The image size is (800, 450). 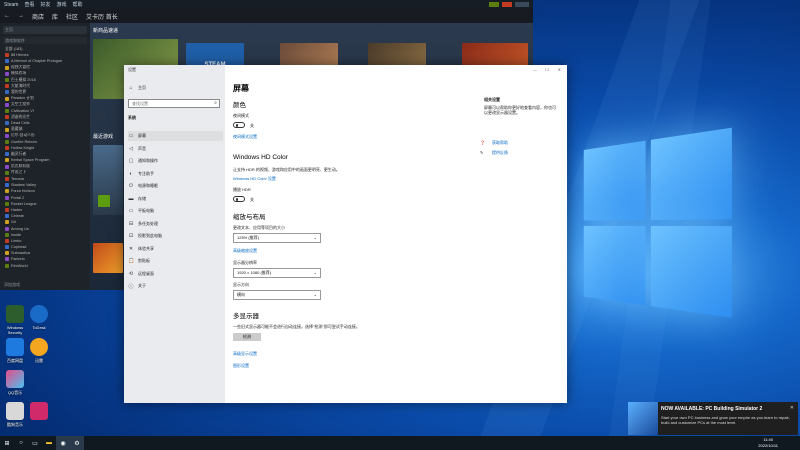 I want to click on search-icon: ○, so click(x=21, y=443).